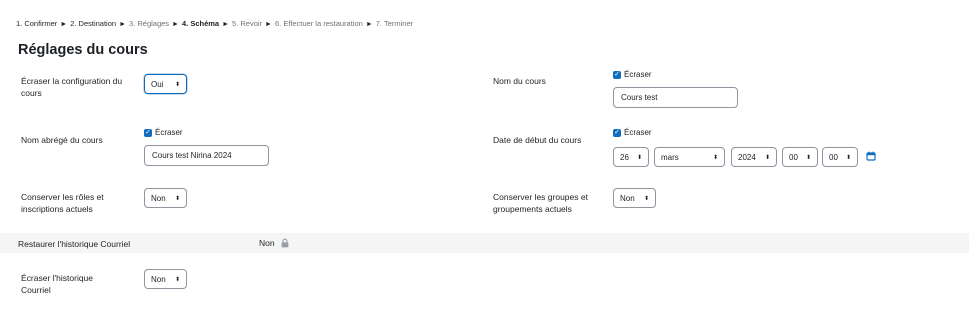  What do you see at coordinates (638, 74) in the screenshot?
I see `course-name-overwrite-label: Écraser` at bounding box center [638, 74].